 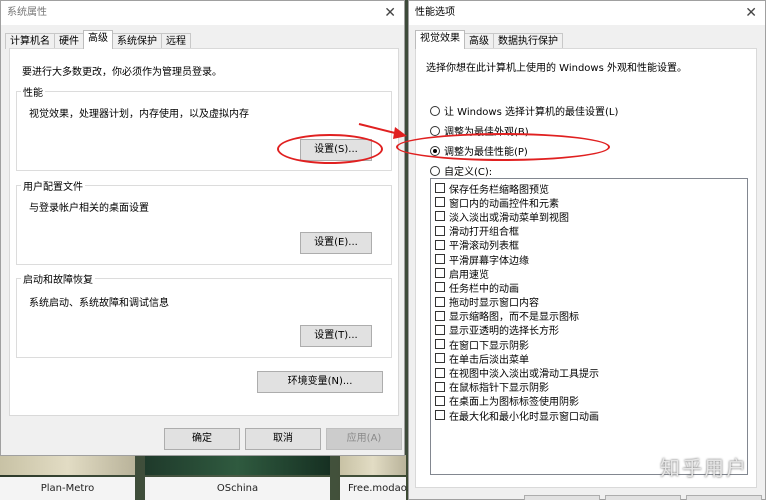 I want to click on annotation-arrow-icon, so click(x=382, y=131).